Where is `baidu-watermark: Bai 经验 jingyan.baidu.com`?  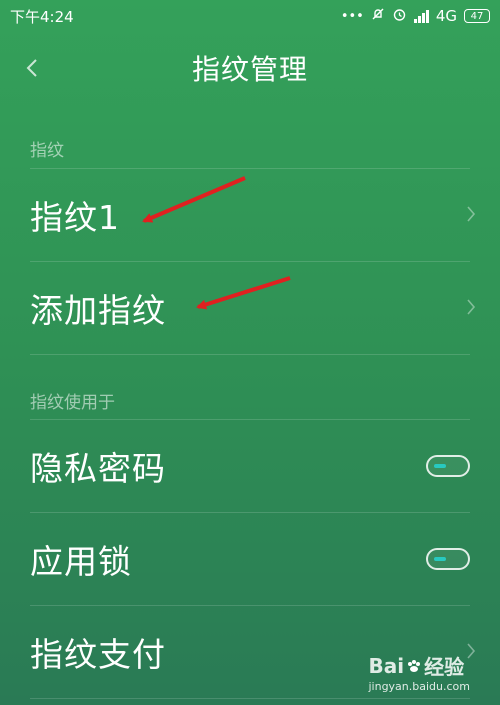
baidu-watermark: Bai 经验 jingyan.baidu.com is located at coordinates (419, 672).